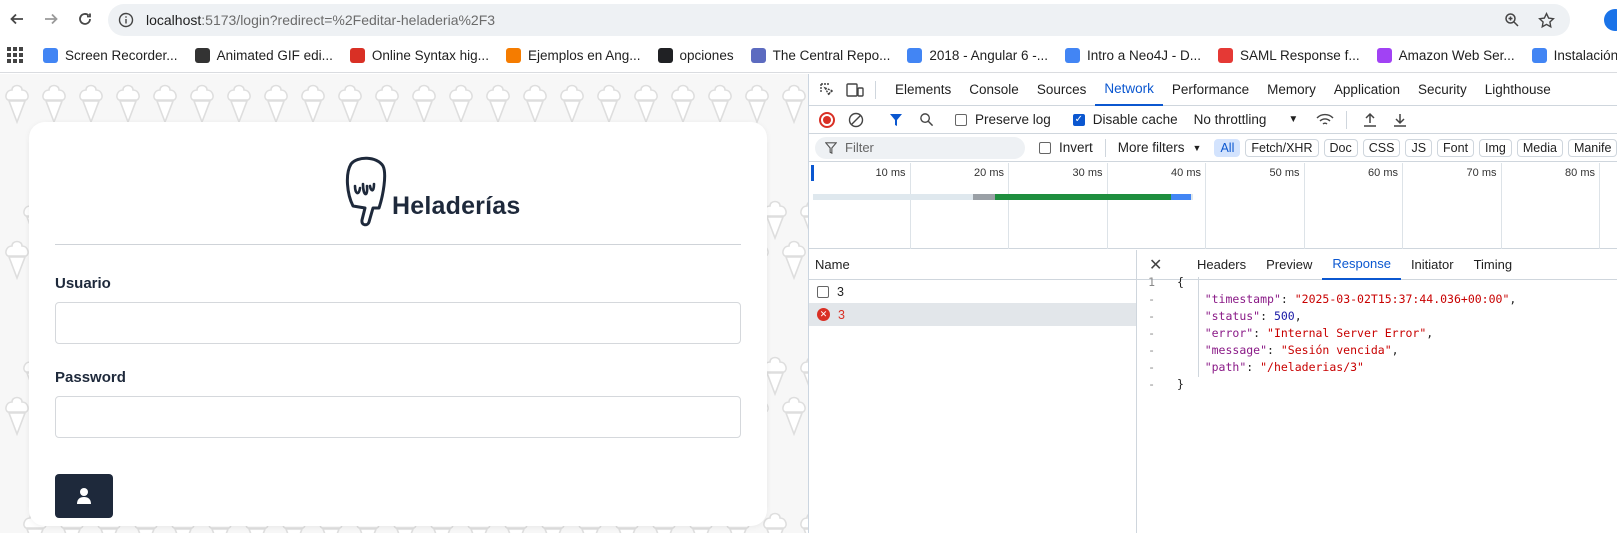 Image resolution: width=1617 pixels, height=533 pixels. What do you see at coordinates (1529, 20) in the screenshot?
I see `omnibox-actions` at bounding box center [1529, 20].